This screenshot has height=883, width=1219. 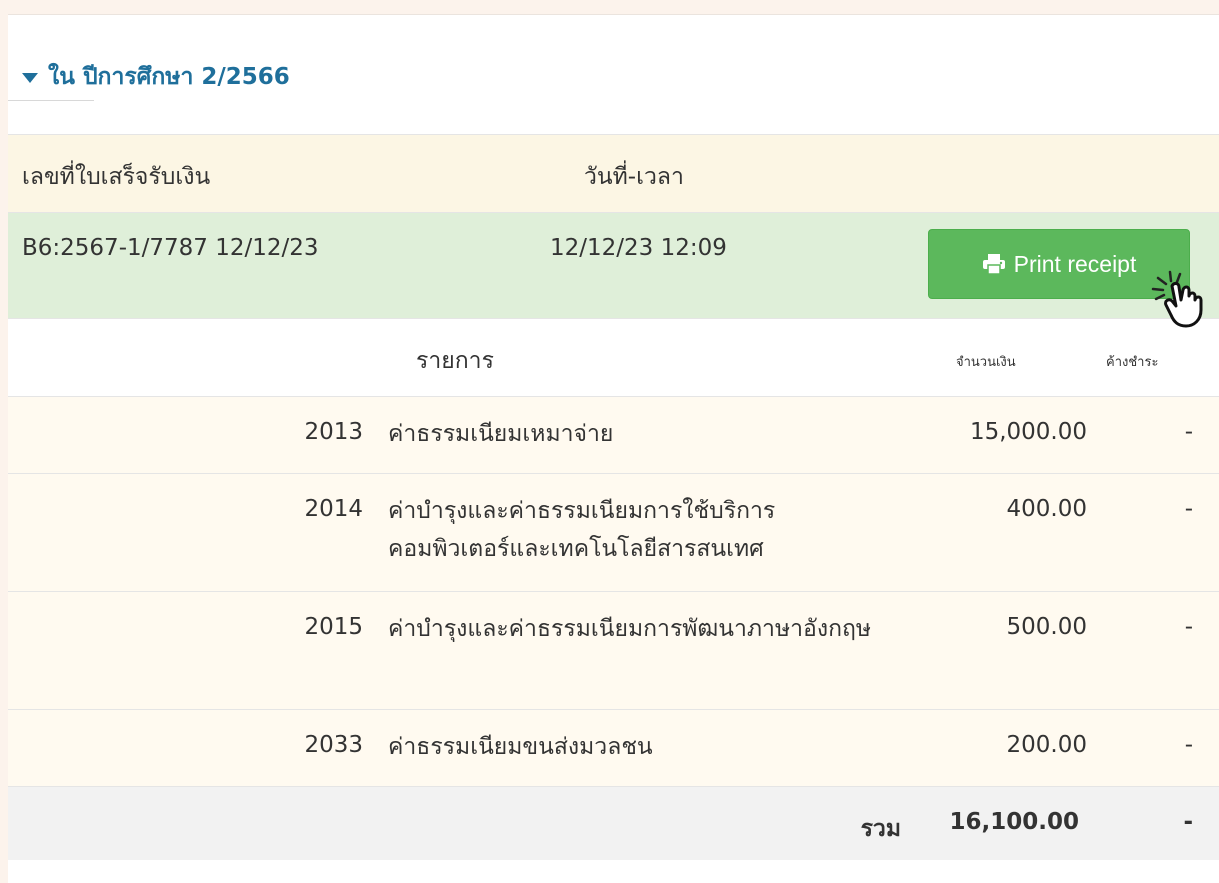 What do you see at coordinates (1046, 509) in the screenshot?
I see `item-amount: 400.00` at bounding box center [1046, 509].